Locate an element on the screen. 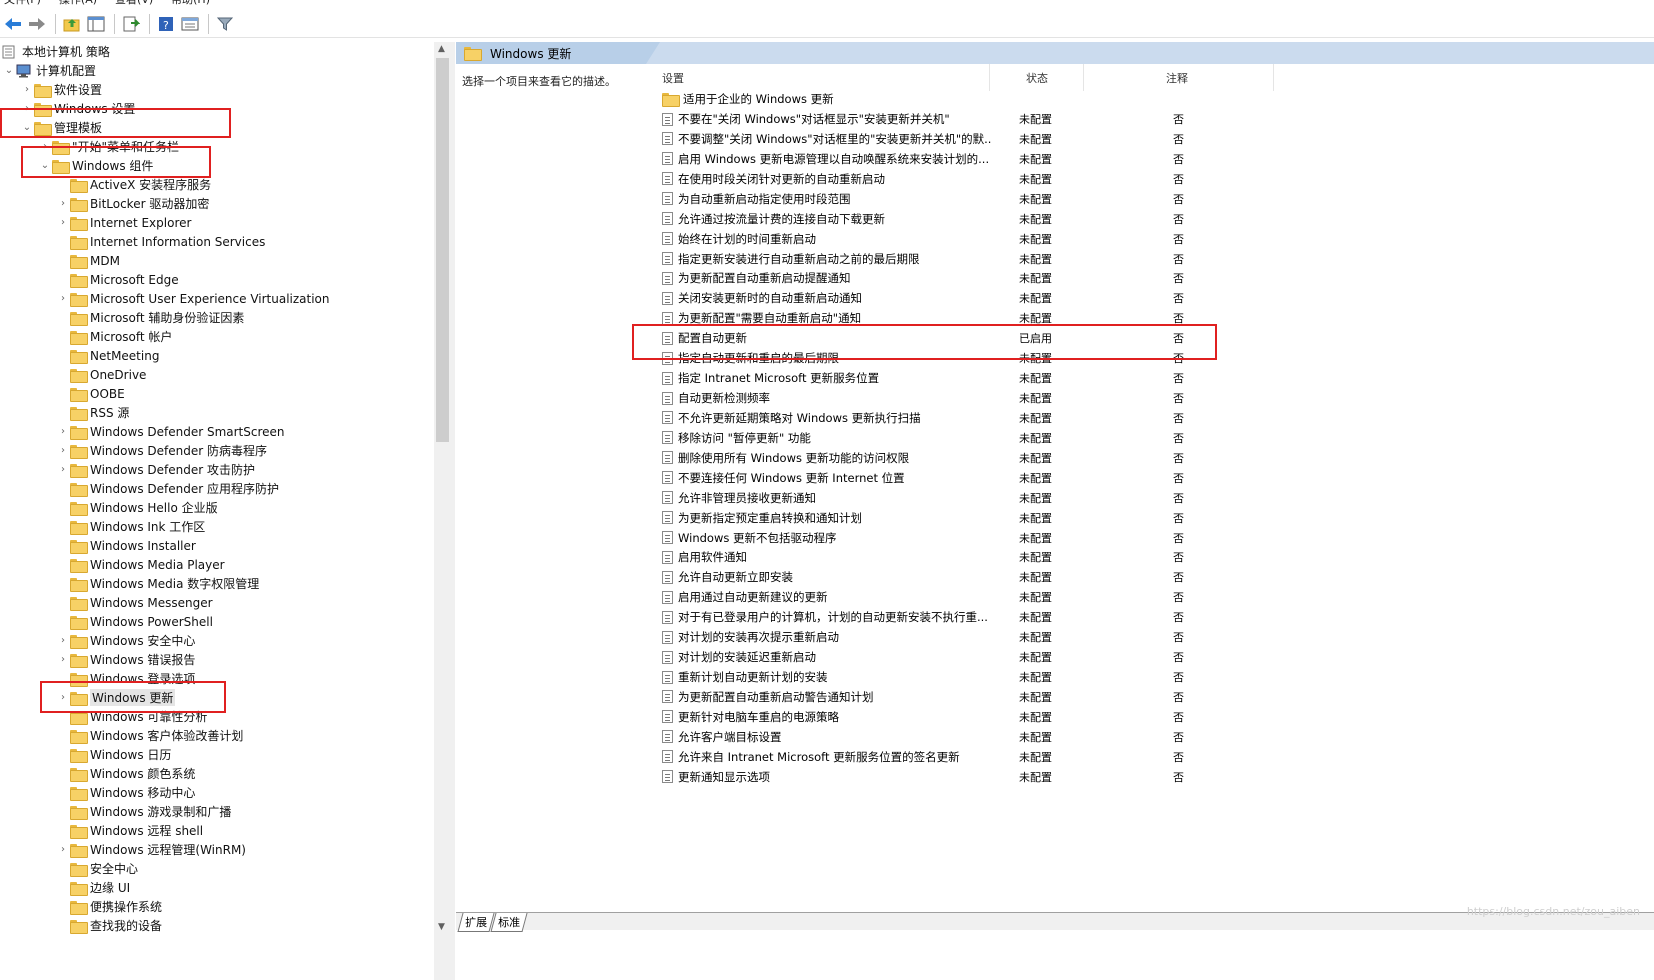  tree-scrollbar: ▲ ▼ is located at coordinates (442, 511).